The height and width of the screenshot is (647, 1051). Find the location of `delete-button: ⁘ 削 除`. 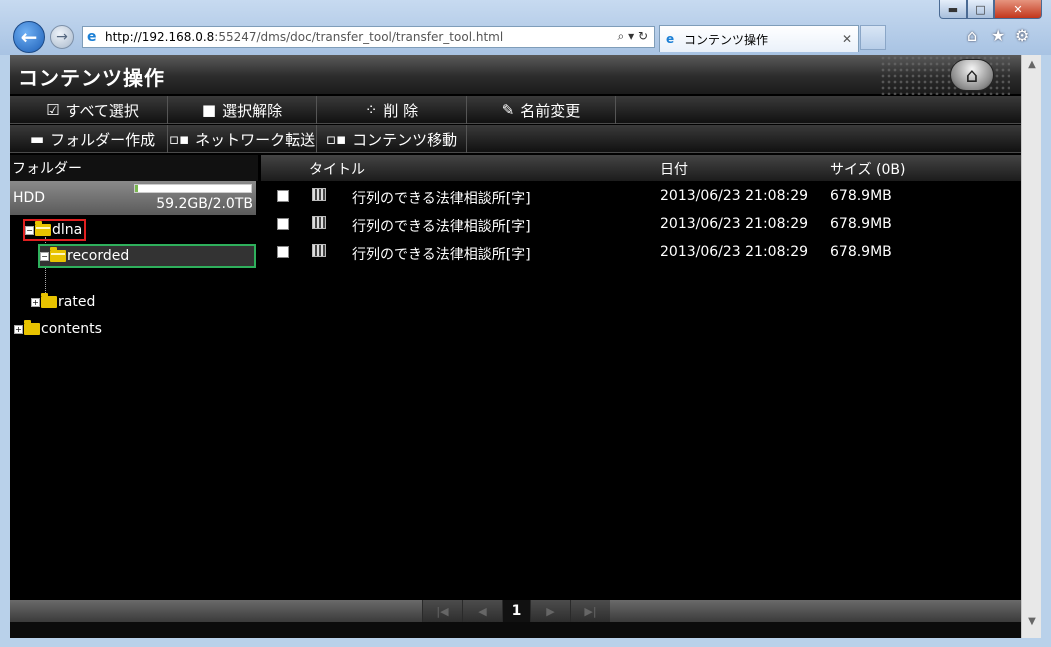

delete-button: ⁘ 削 除 is located at coordinates (392, 110).